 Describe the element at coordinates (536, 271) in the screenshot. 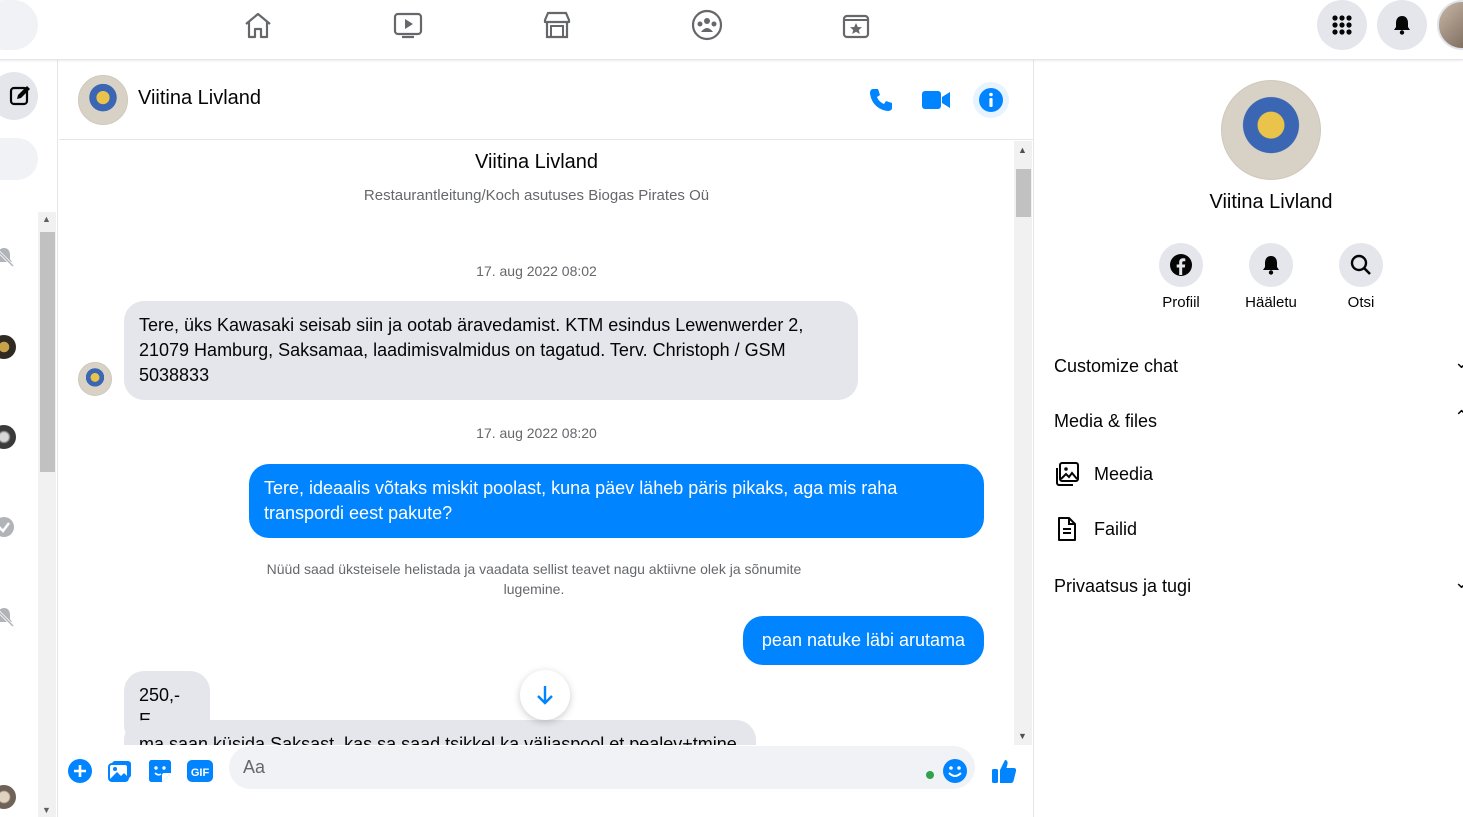

I see `message-timestamp: 17. aug 2022 08:02` at that location.